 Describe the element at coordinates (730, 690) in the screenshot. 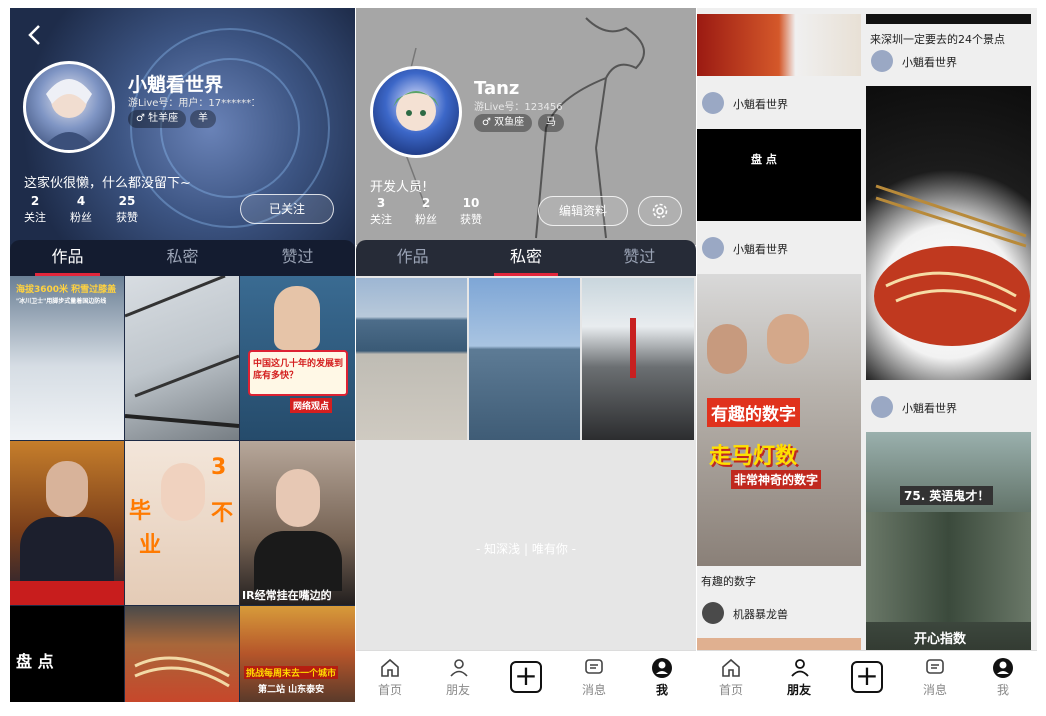

I see `nav-label: 首页` at that location.